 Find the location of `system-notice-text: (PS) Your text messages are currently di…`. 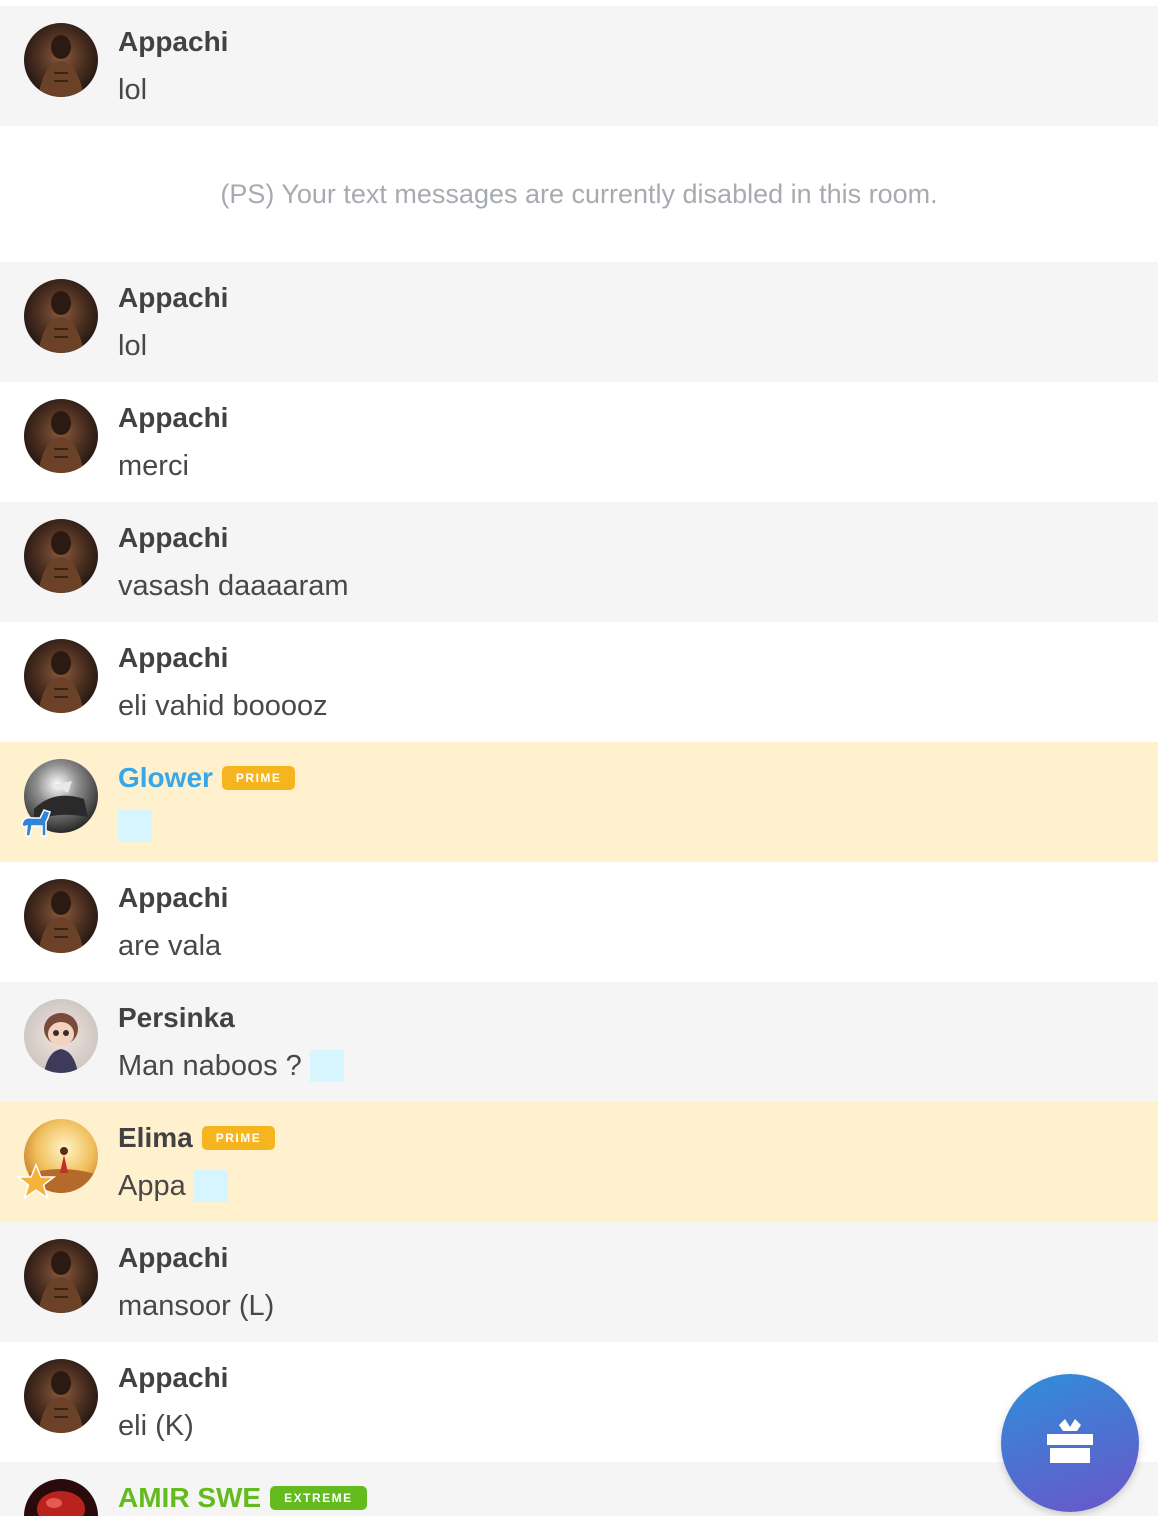

system-notice-text: (PS) Your text messages are currently di… is located at coordinates (579, 193).